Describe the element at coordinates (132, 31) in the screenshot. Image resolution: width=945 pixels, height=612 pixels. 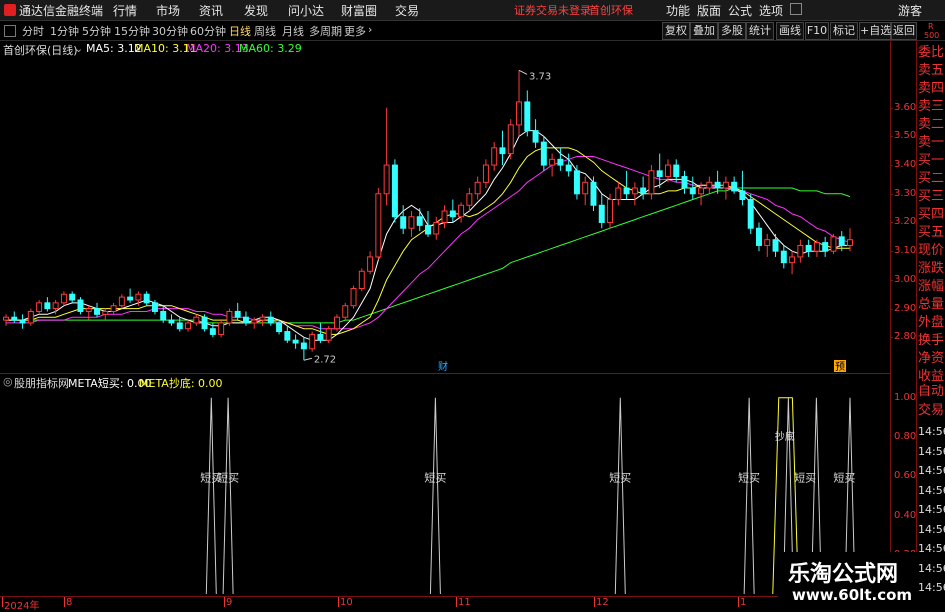
I see `tab-15min: 15分钟` at that location.